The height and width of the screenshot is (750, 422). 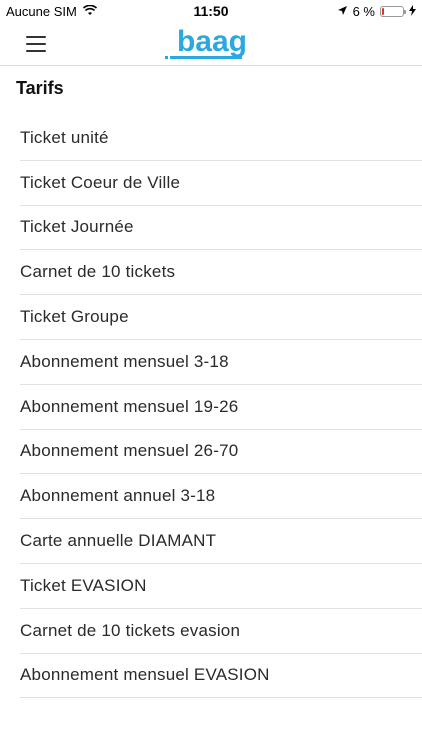 What do you see at coordinates (64, 137) in the screenshot?
I see `tariff-label: Ticket unité` at bounding box center [64, 137].